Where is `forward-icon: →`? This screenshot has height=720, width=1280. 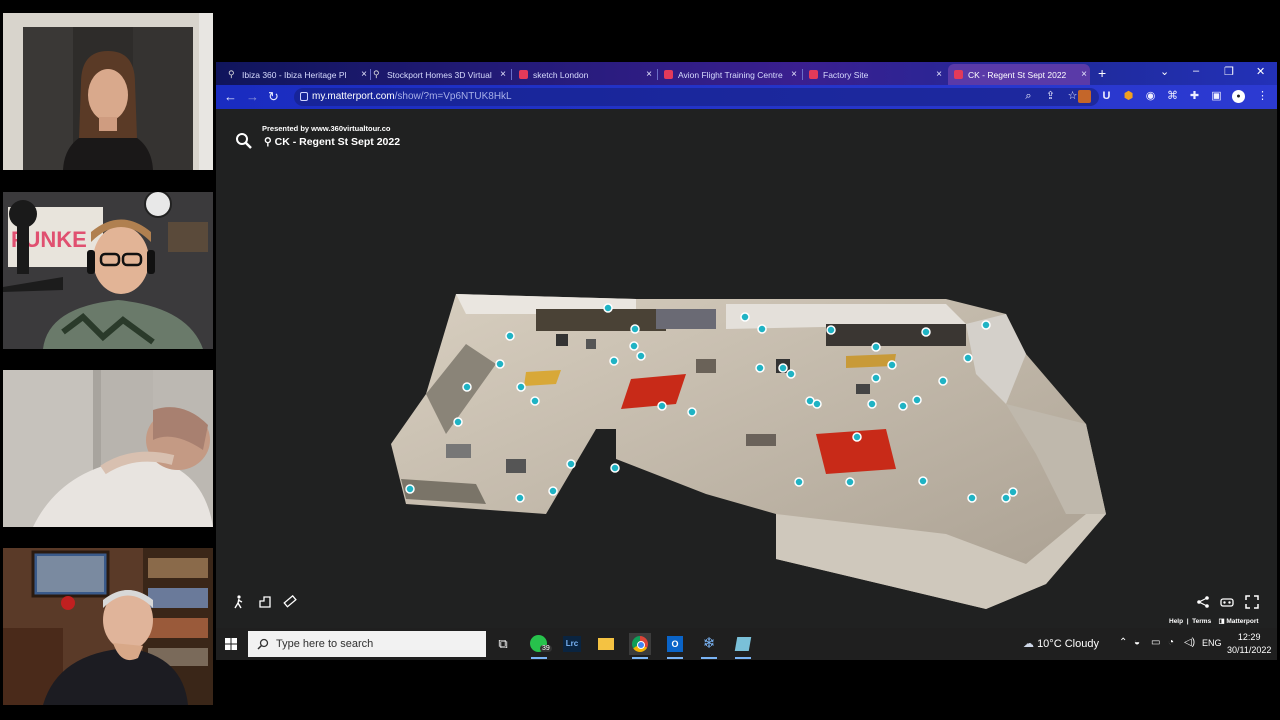 forward-icon: → is located at coordinates (252, 96).